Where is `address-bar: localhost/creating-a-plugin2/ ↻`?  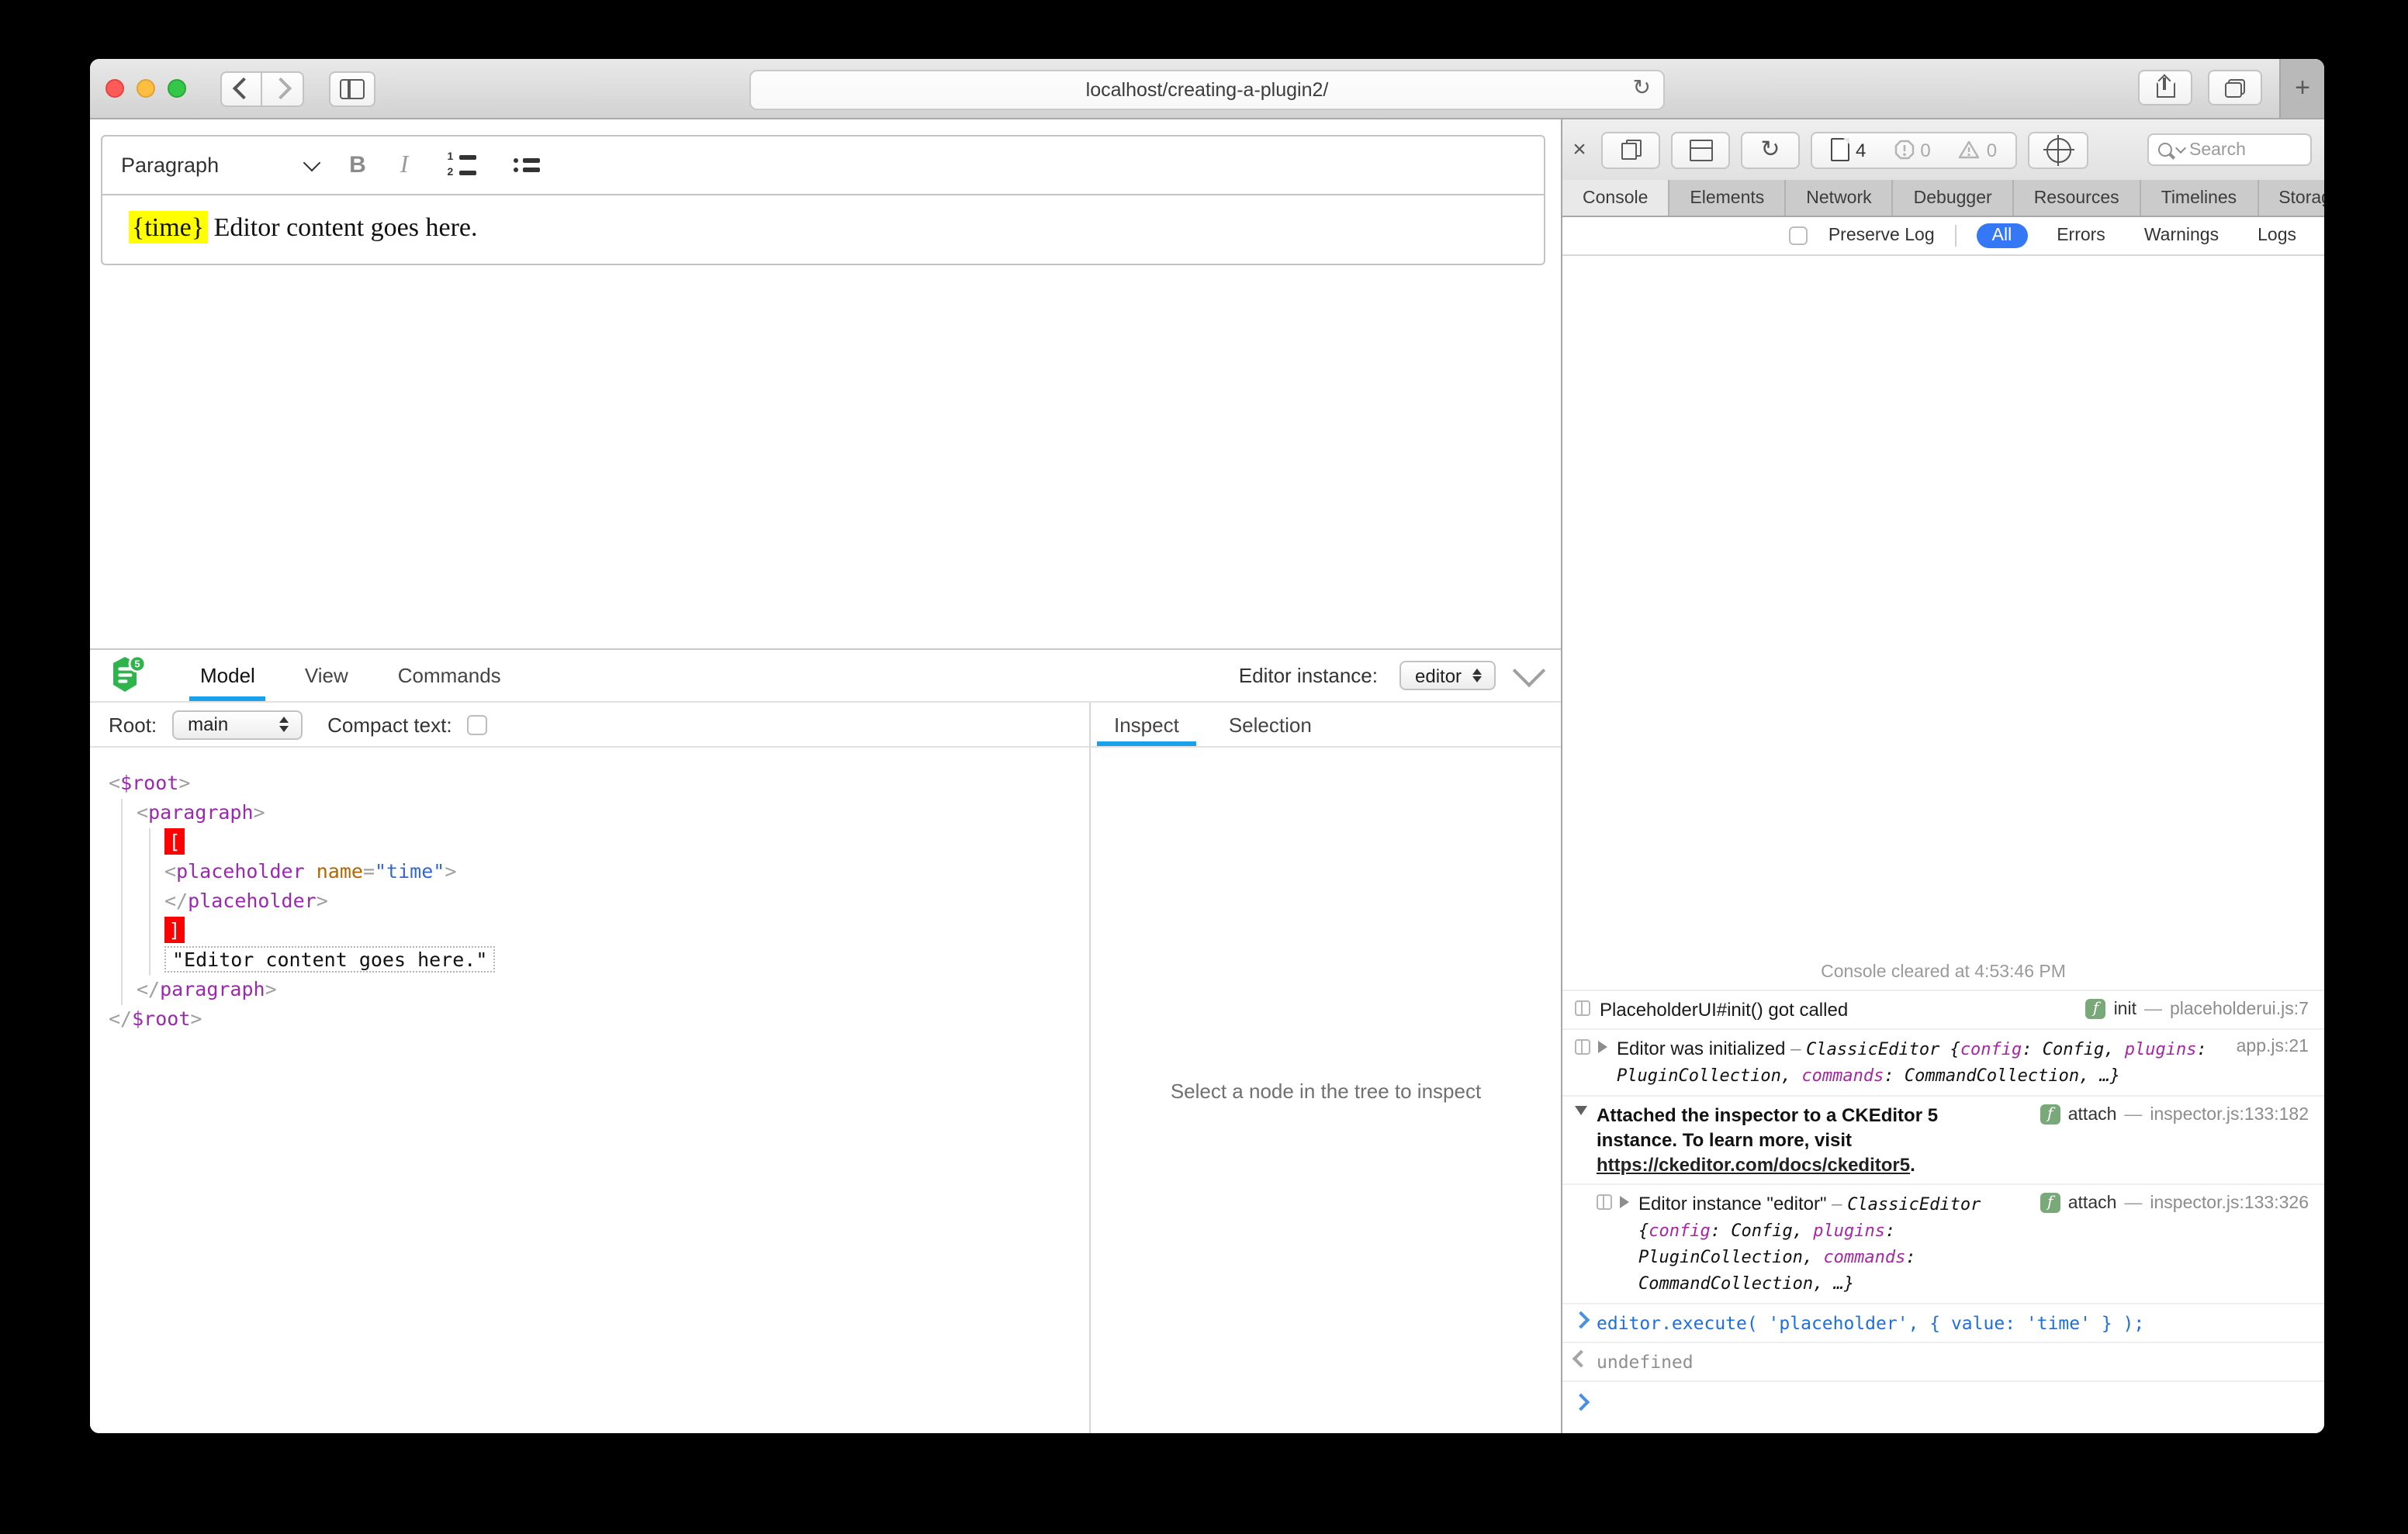 address-bar: localhost/creating-a-plugin2/ ↻ is located at coordinates (1207, 90).